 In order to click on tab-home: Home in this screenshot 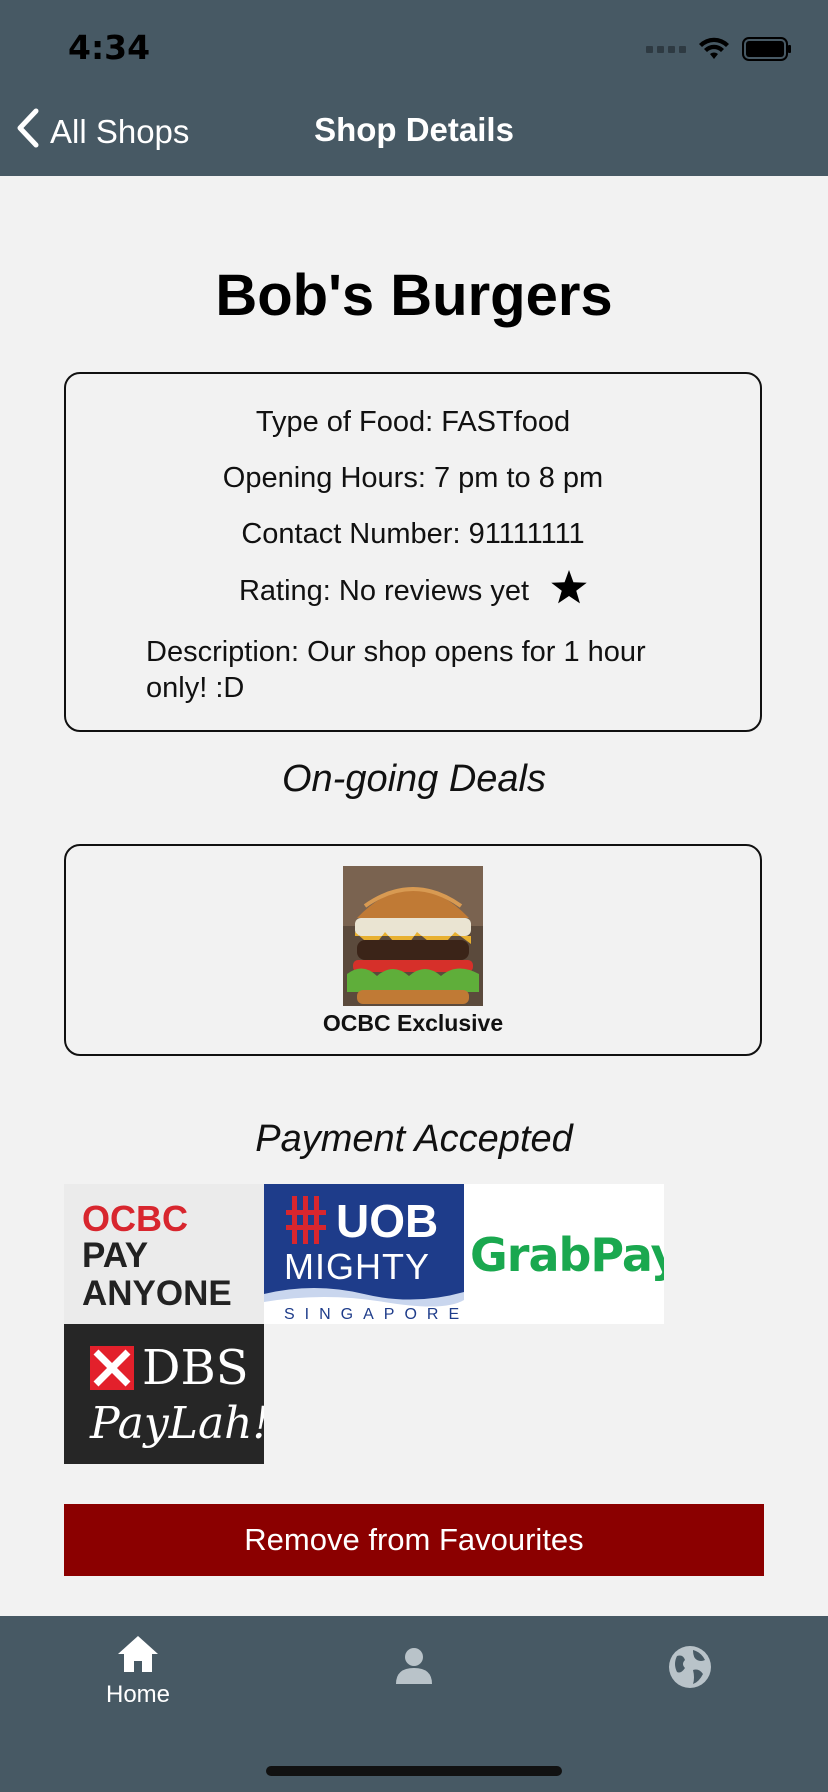, I will do `click(138, 1671)`.